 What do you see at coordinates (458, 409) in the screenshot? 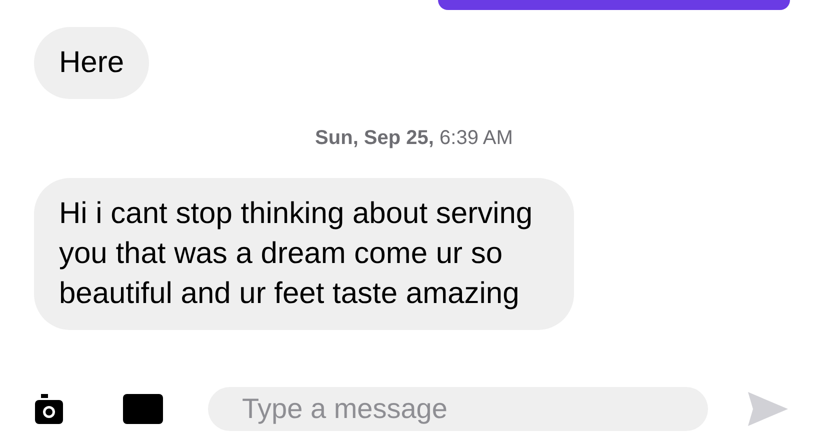
I see `message-input: Type a message` at bounding box center [458, 409].